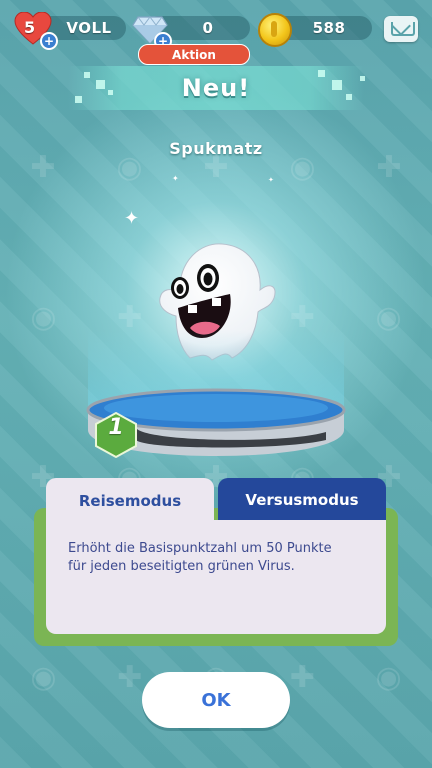 This screenshot has width=432, height=768. What do you see at coordinates (49, 41) in the screenshot?
I see `plus-icon: +` at bounding box center [49, 41].